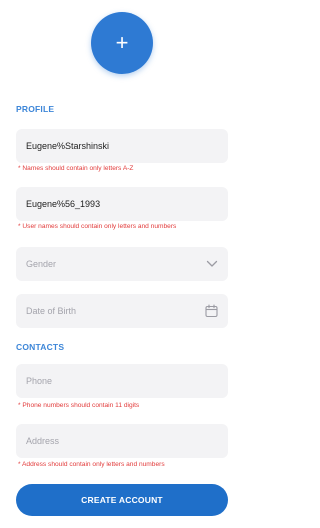 Image resolution: width=320 pixels, height=528 pixels. What do you see at coordinates (40, 347) in the screenshot?
I see `contacts-section-label: CONTACTS` at bounding box center [40, 347].